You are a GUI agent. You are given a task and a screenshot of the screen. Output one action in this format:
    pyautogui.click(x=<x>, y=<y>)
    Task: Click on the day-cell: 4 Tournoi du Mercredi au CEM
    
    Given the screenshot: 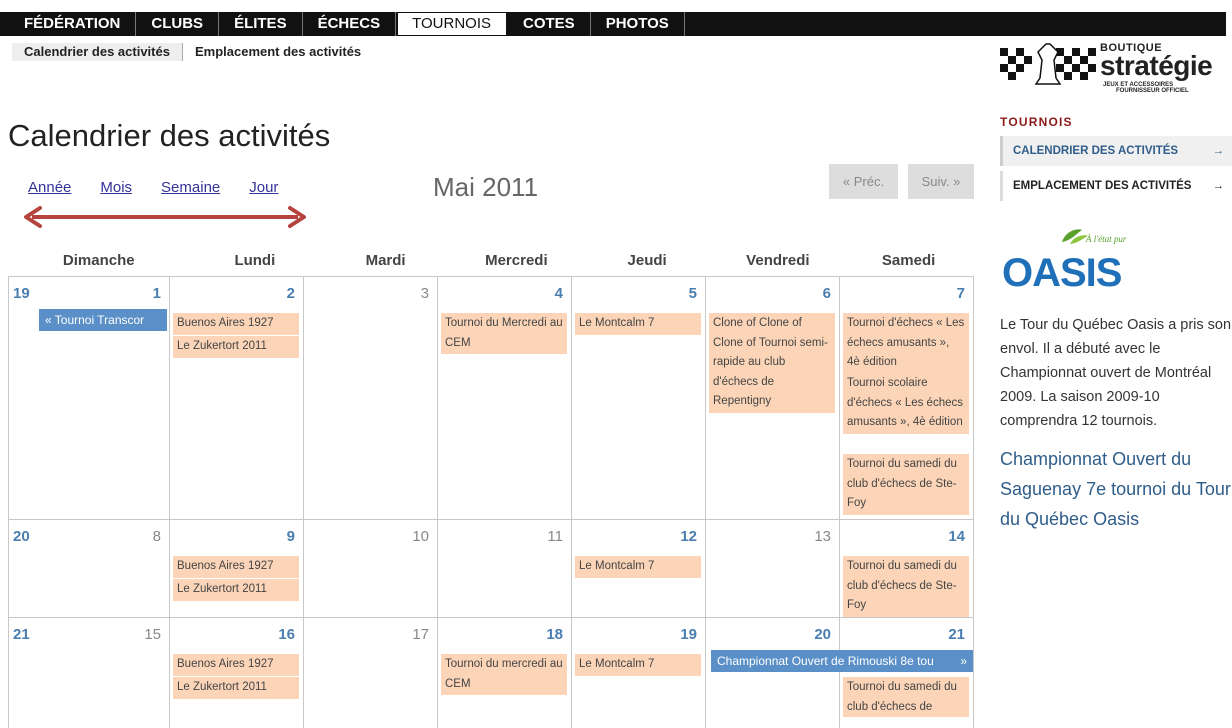 What is the action you would take?
    pyautogui.click(x=505, y=398)
    